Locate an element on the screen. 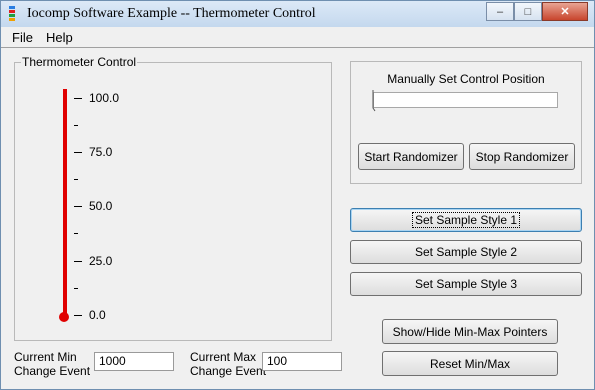 This screenshot has width=595, height=390. current-max-label-line1: Current Max is located at coordinates (223, 357).